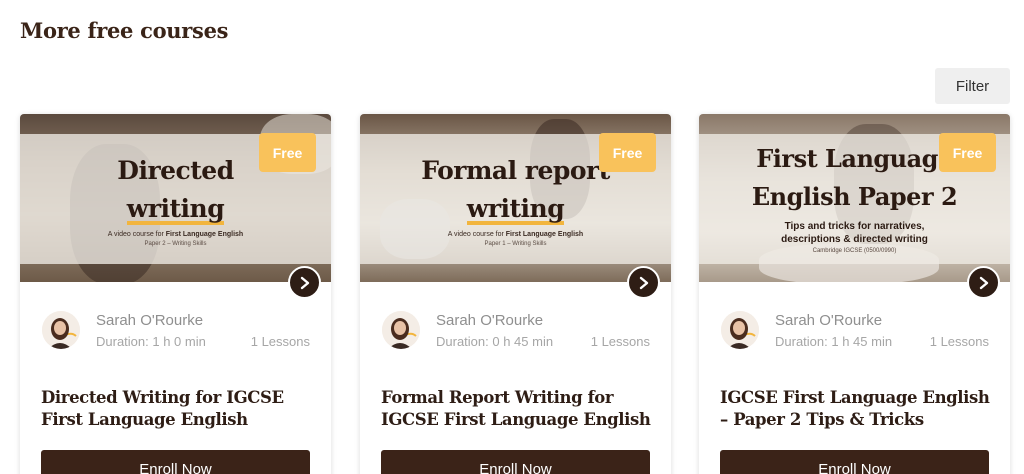  I want to click on thumb-paper-label: Paper 1 – Writing Skills, so click(515, 244).